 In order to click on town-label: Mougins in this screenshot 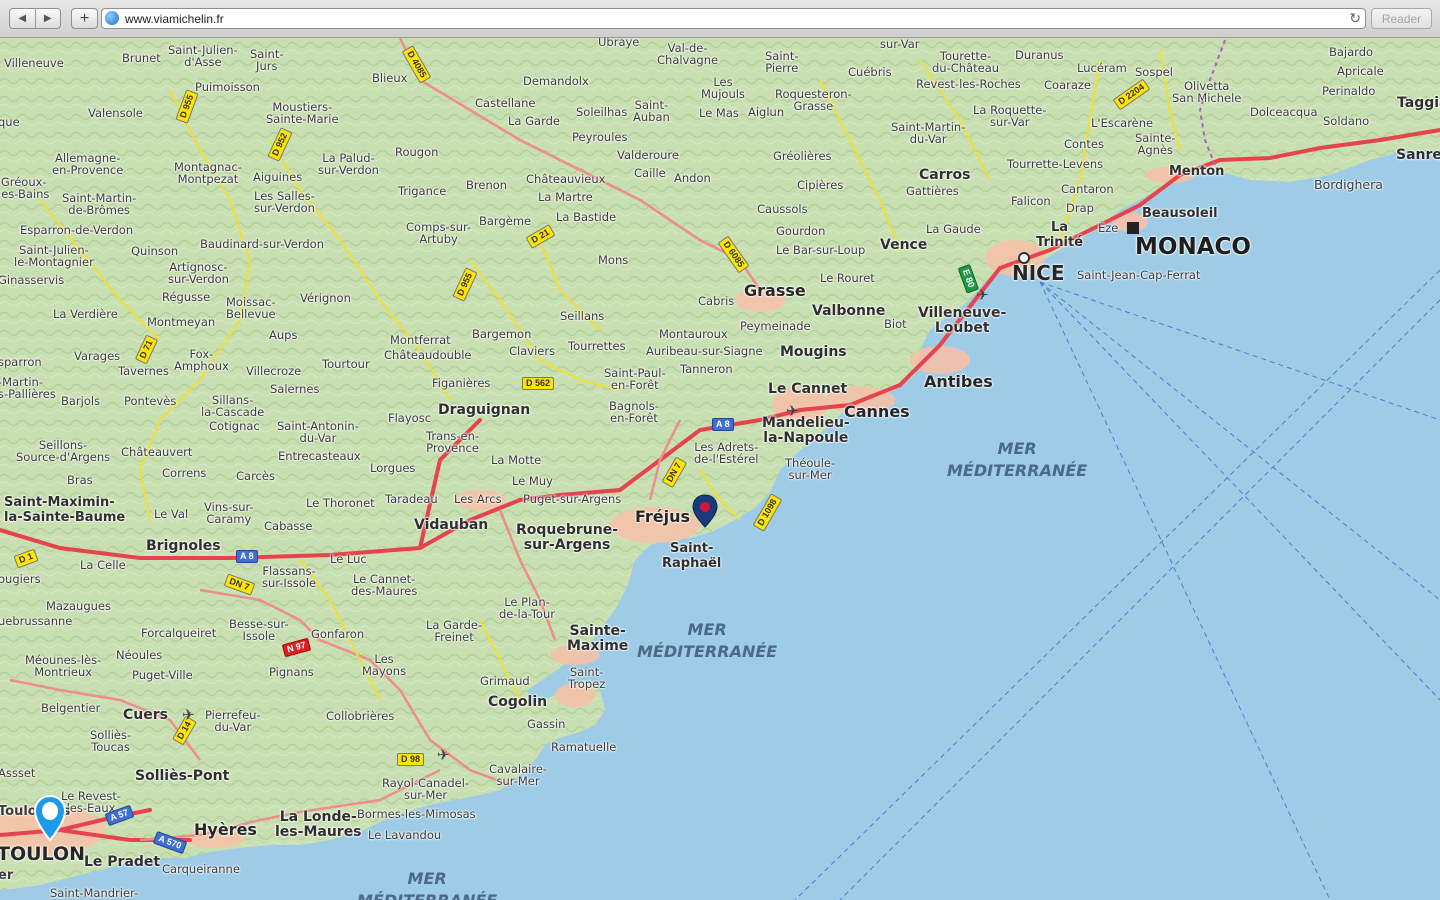, I will do `click(813, 352)`.